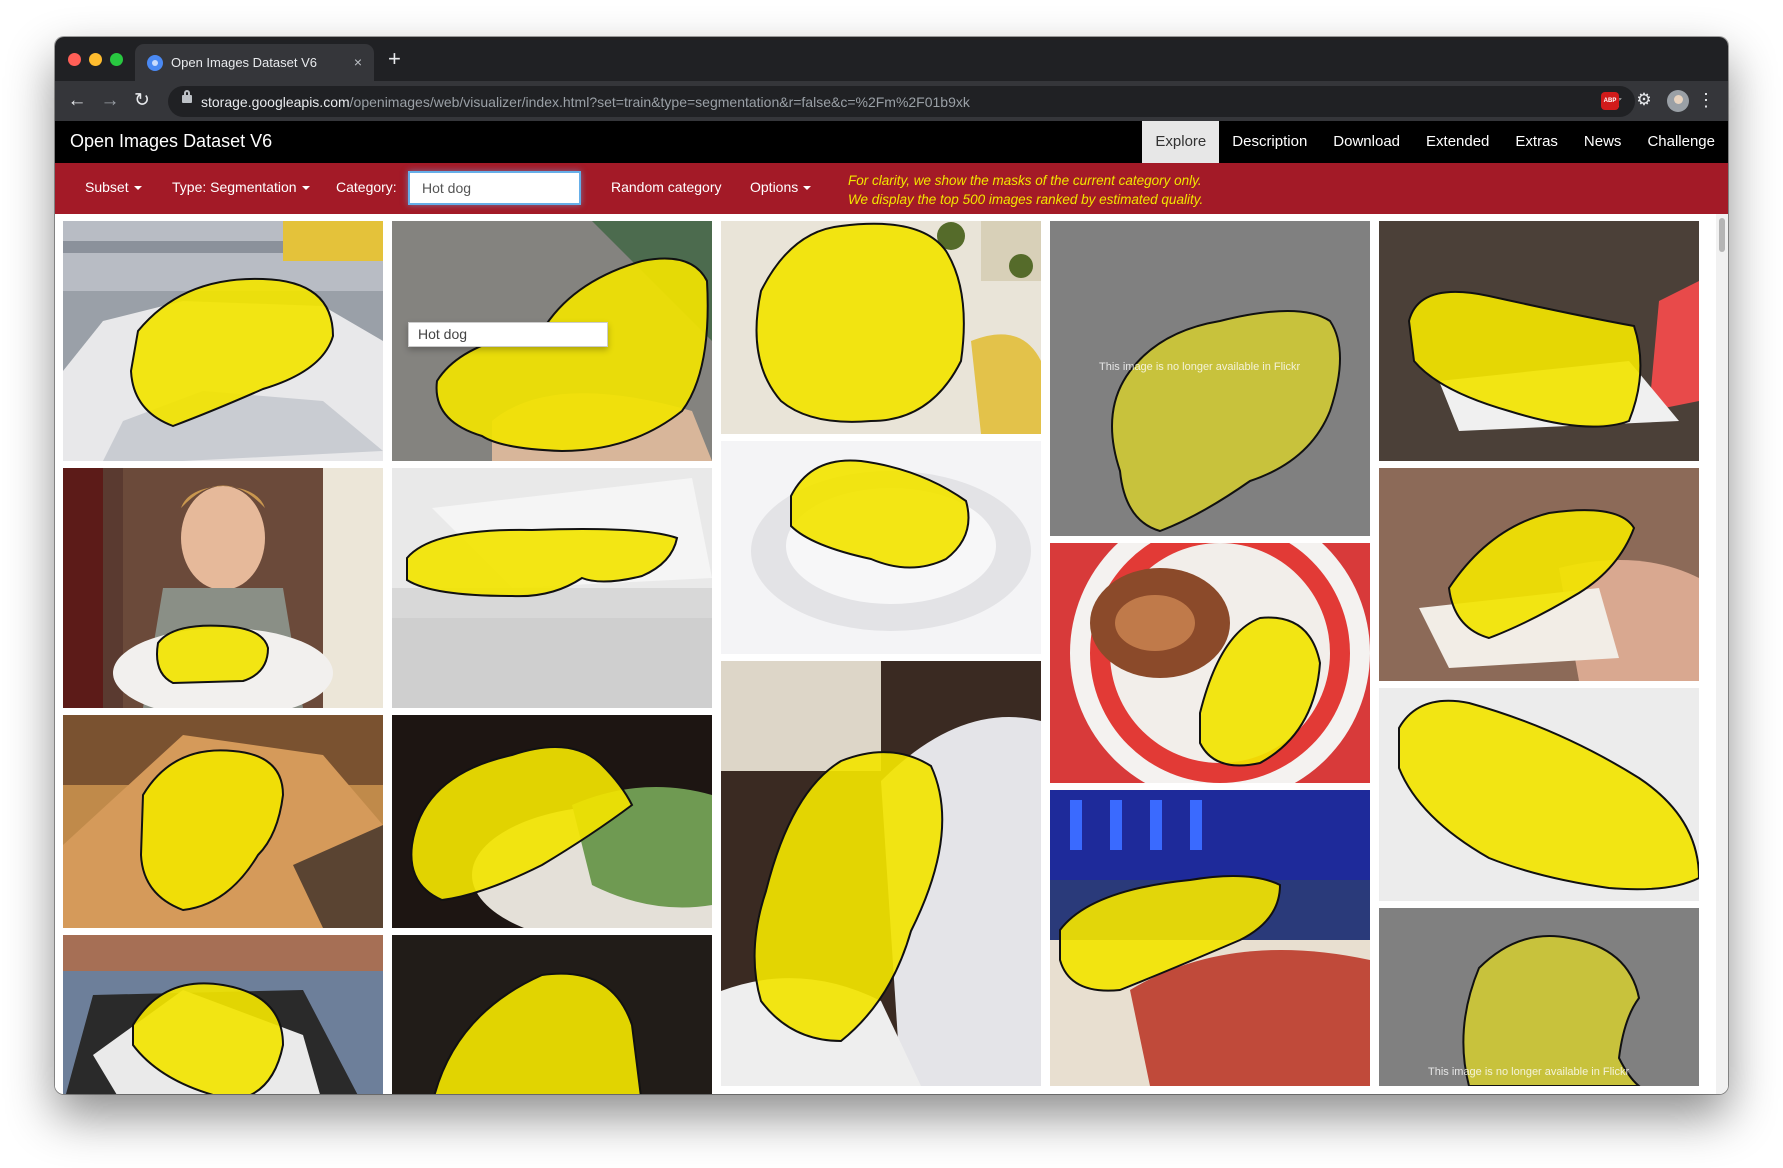 This screenshot has height=1168, width=1783. I want to click on category-autocomplete-option: Hot dog, so click(508, 334).